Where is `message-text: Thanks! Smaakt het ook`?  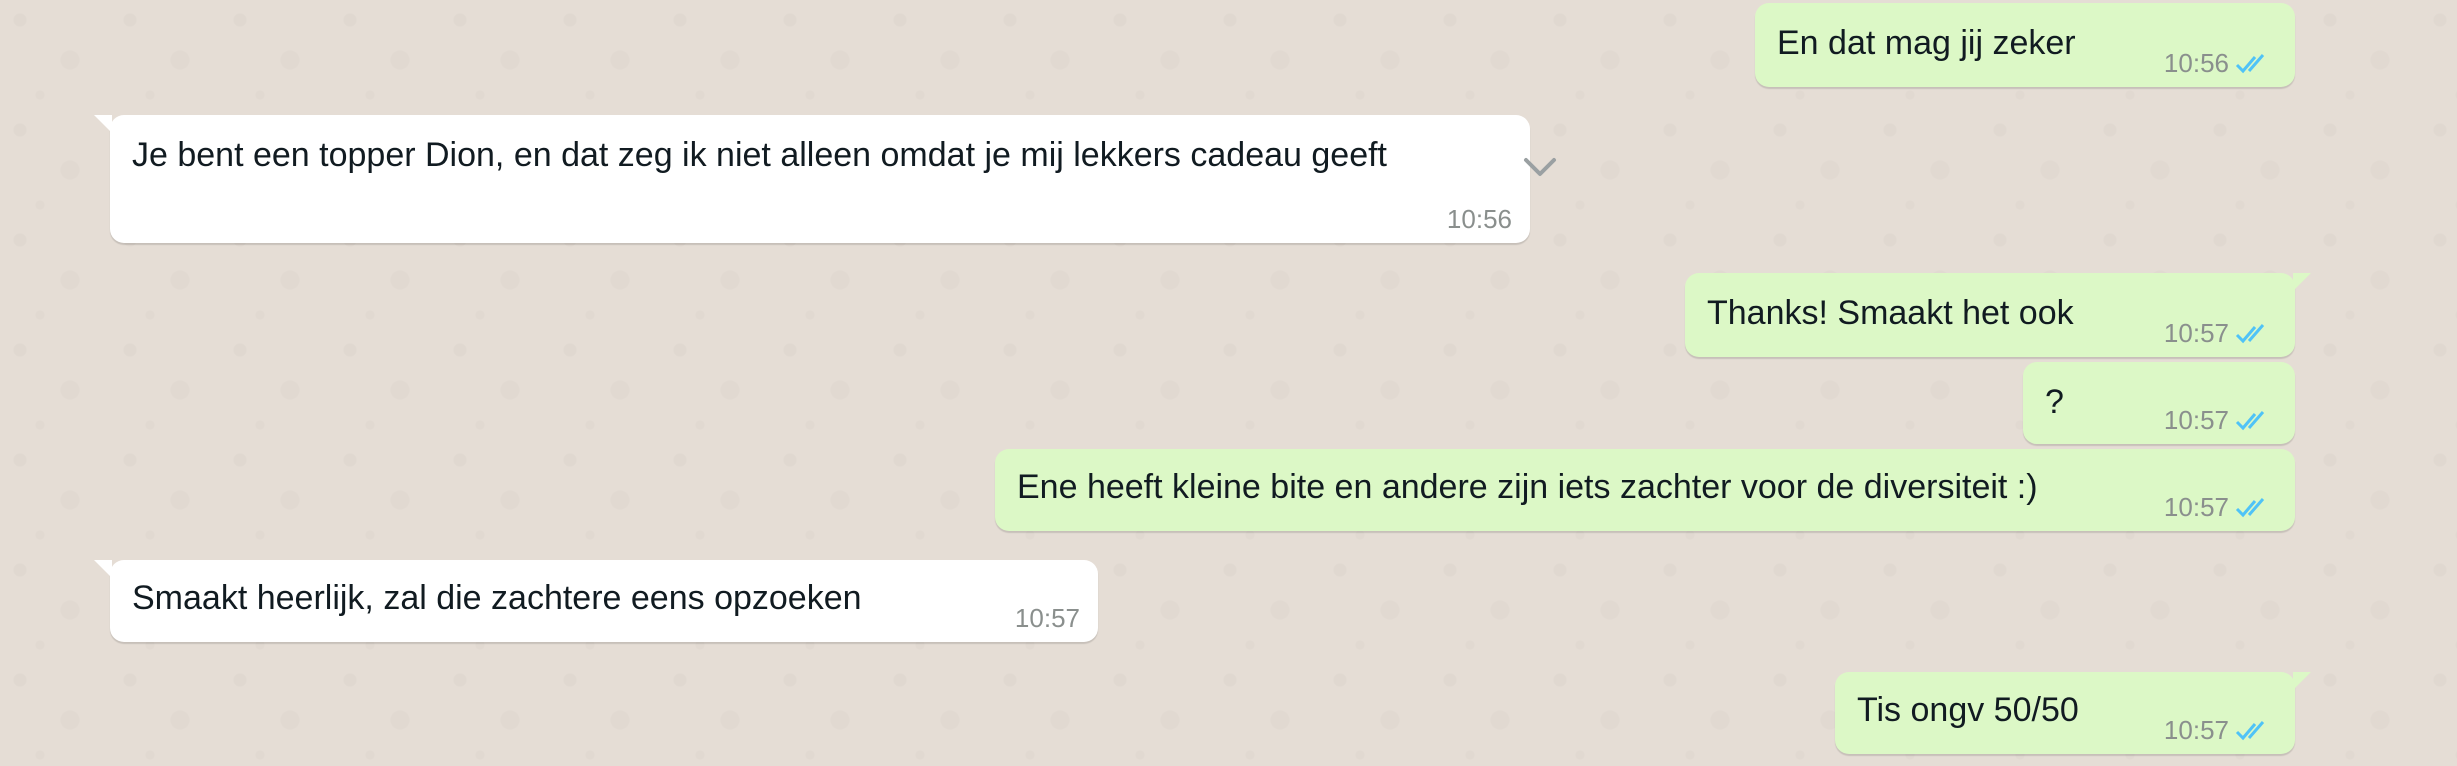
message-text: Thanks! Smaakt het ook is located at coordinates (1890, 313).